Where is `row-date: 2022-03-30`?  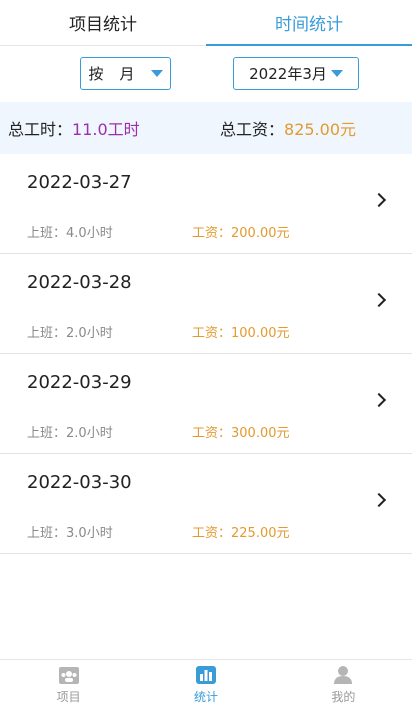 row-date: 2022-03-30 is located at coordinates (79, 482).